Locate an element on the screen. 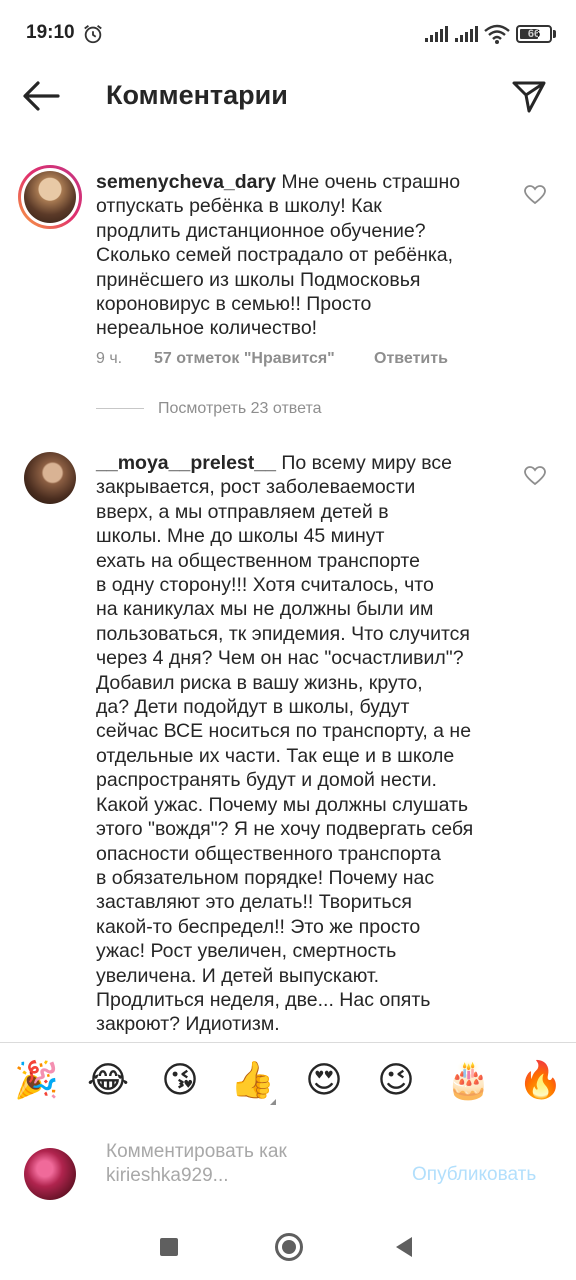  emoji-kiss: 😘 is located at coordinates (180, 1081).